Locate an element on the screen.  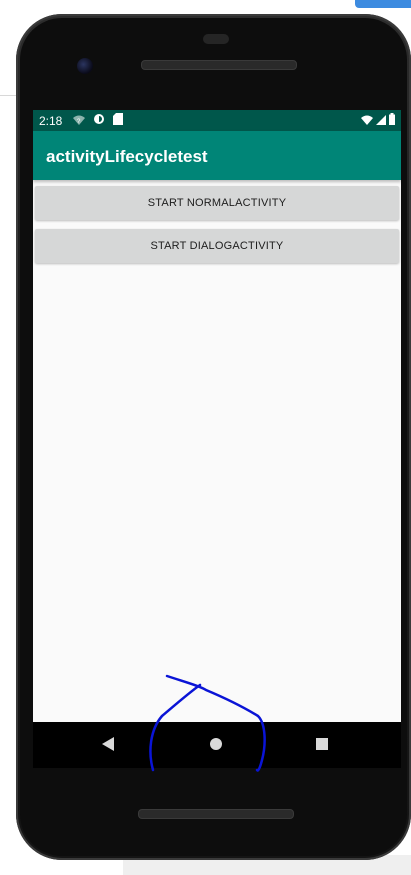
wifi-icon: ? is located at coordinates (79, 121).